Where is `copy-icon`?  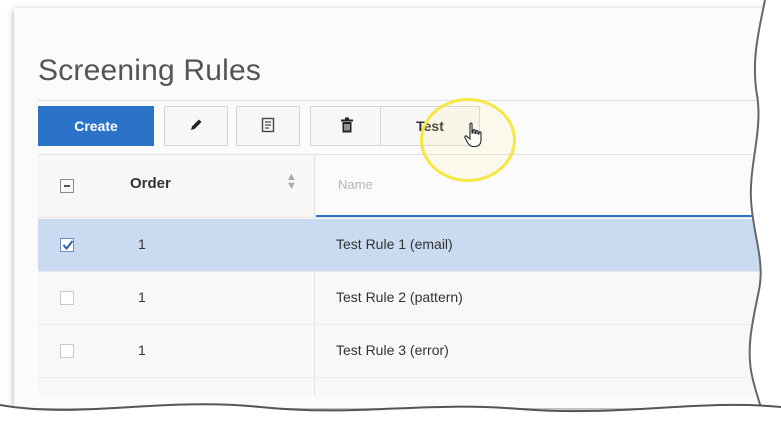
copy-icon is located at coordinates (268, 126).